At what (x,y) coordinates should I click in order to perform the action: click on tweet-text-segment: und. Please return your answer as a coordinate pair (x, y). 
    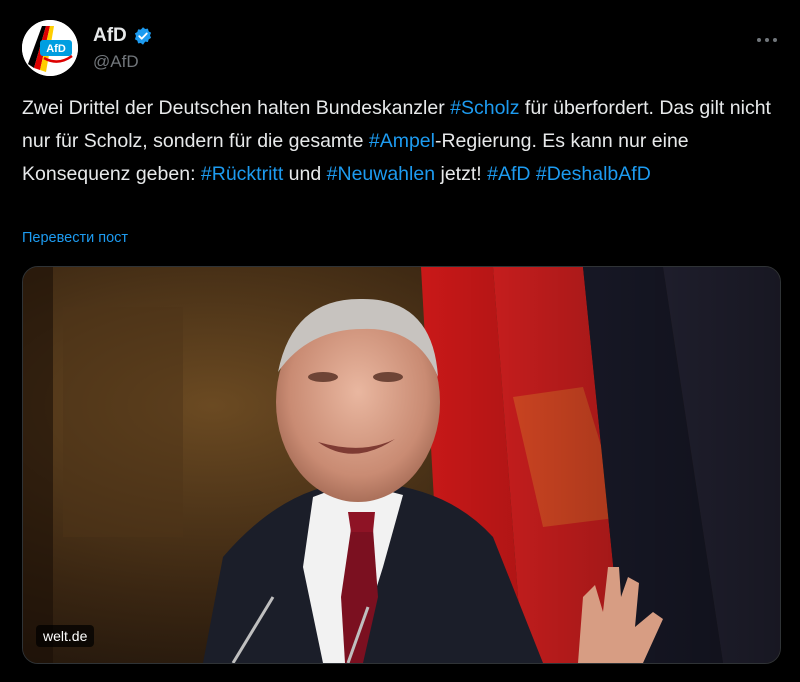
    Looking at the image, I should click on (305, 174).